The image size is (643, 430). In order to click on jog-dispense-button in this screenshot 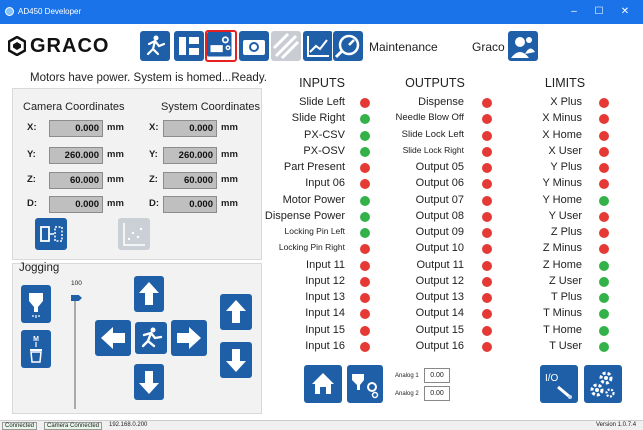, I will do `click(36, 304)`.